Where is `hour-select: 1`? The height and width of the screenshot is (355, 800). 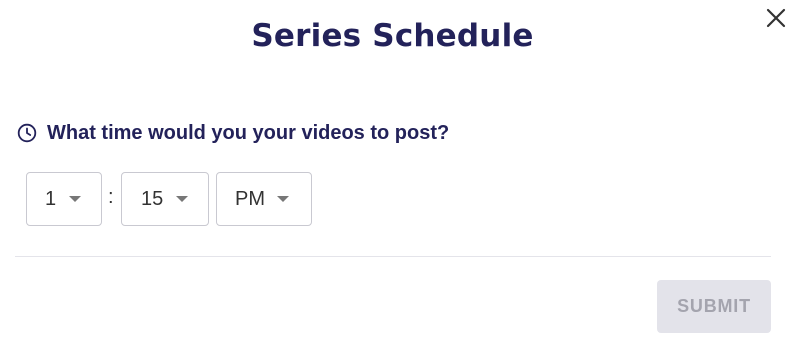 hour-select: 1 is located at coordinates (64, 199).